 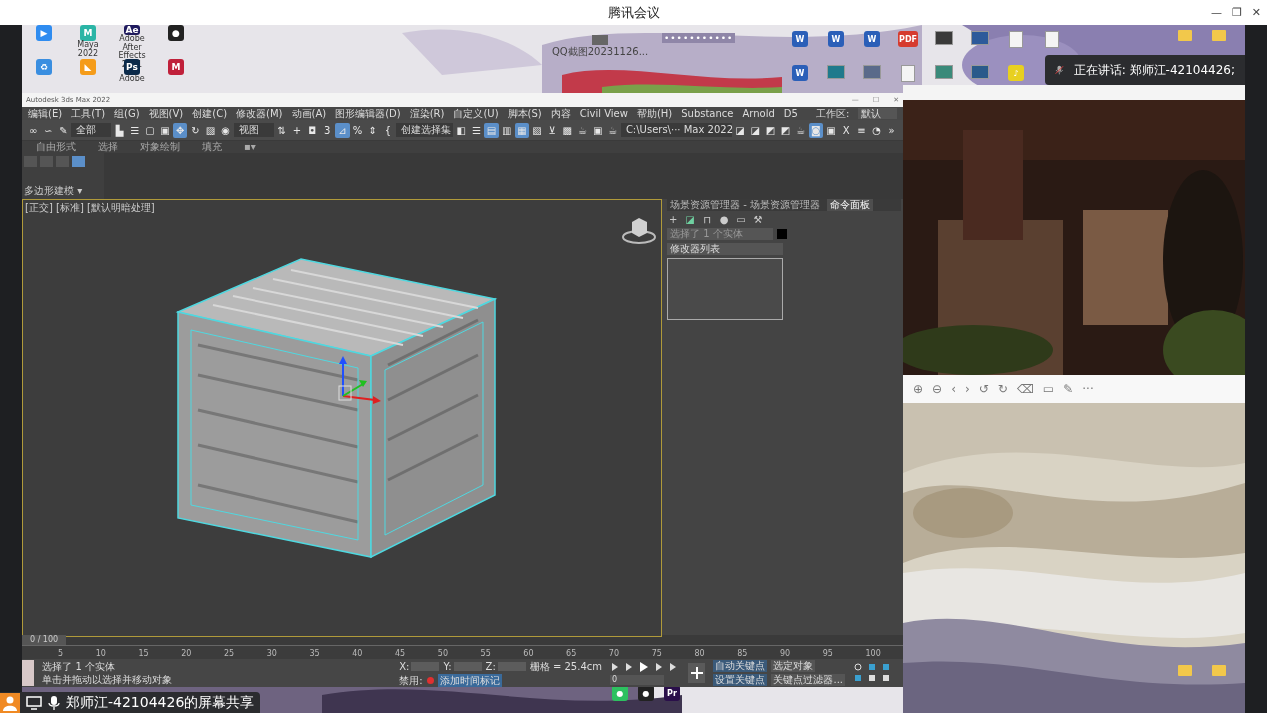 What do you see at coordinates (1236, 12) in the screenshot?
I see `window-control-button: ❐` at bounding box center [1236, 12].